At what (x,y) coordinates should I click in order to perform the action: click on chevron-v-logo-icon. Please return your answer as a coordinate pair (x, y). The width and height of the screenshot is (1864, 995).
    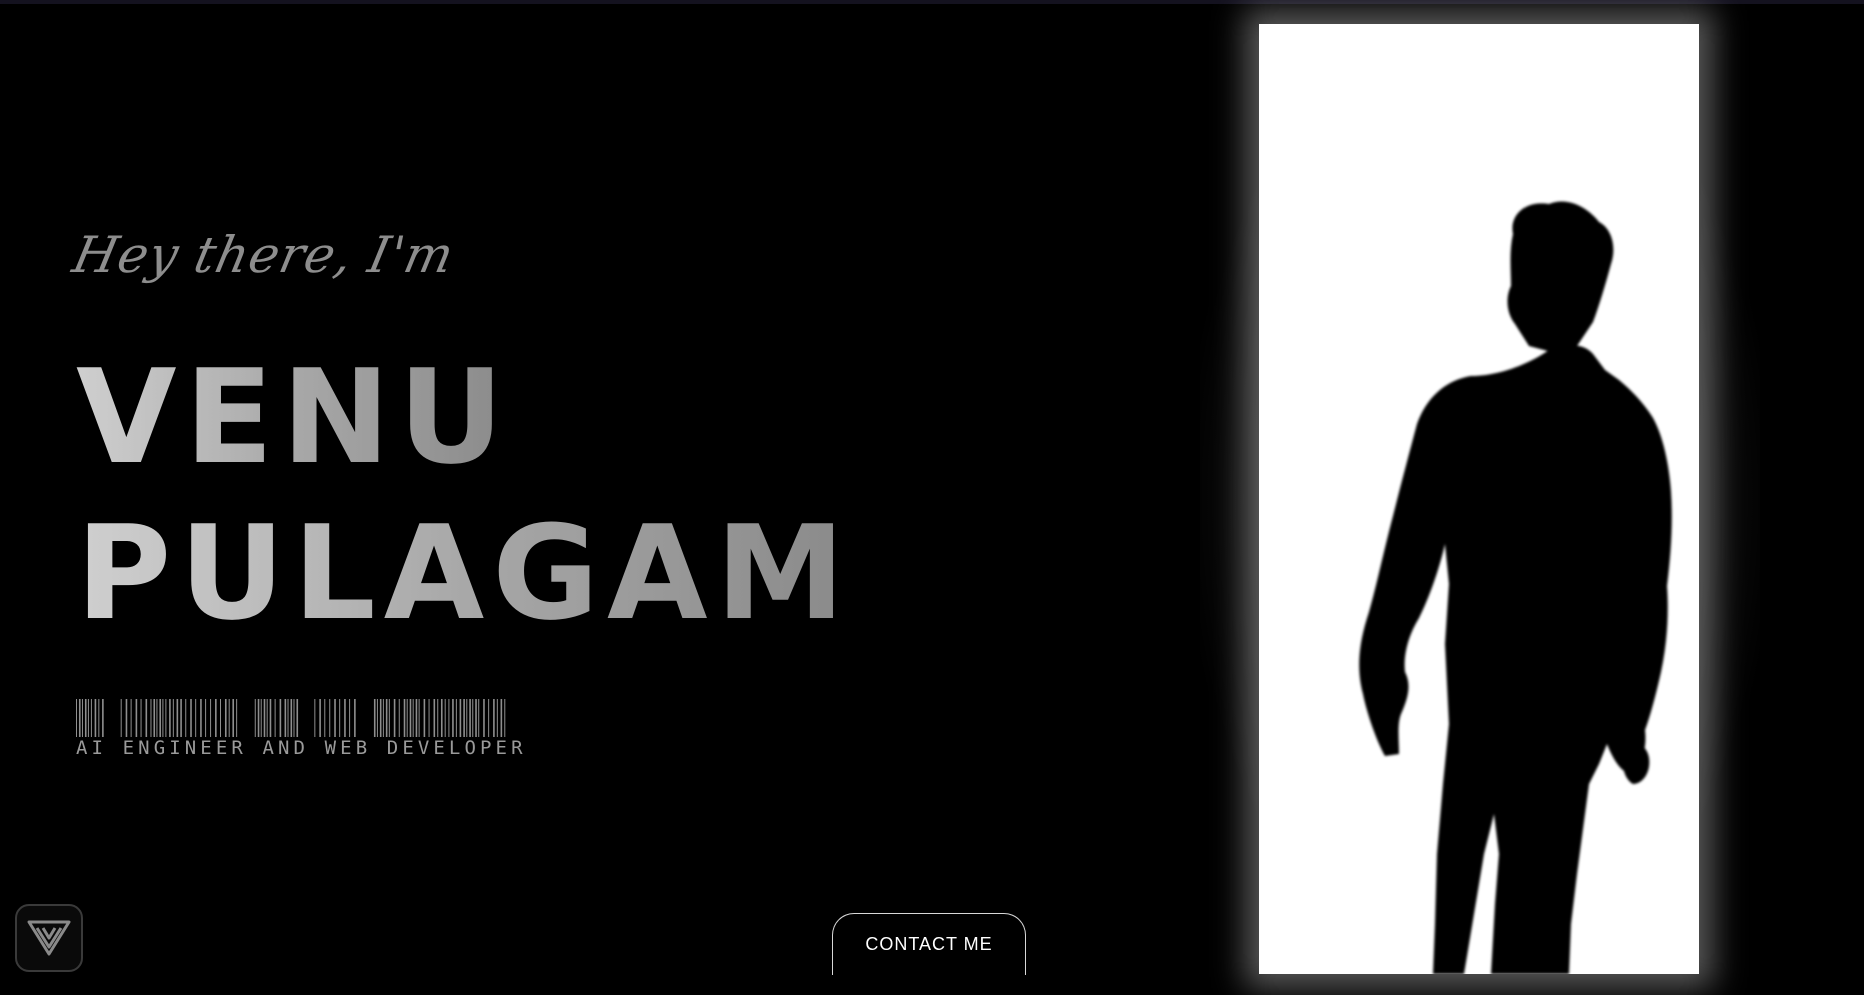
    Looking at the image, I should click on (49, 938).